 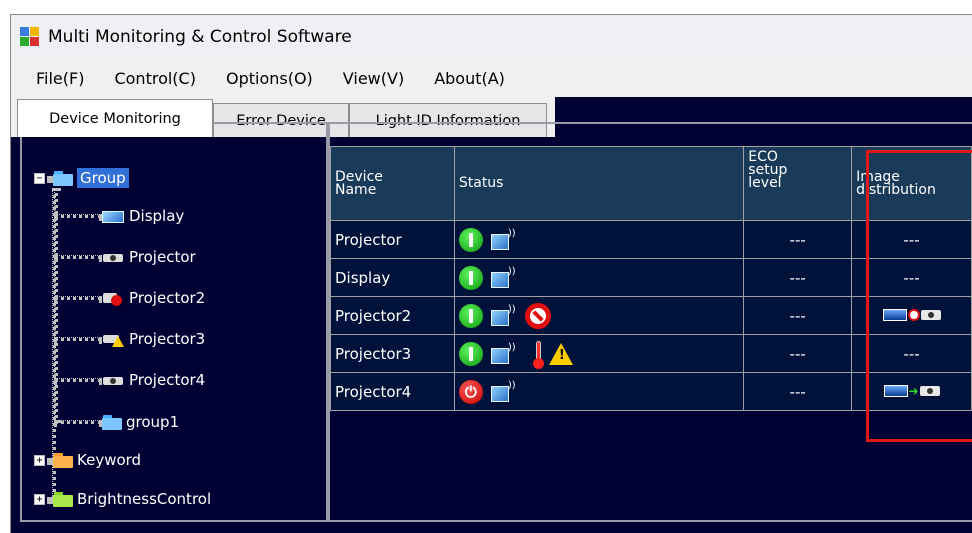 I want to click on window-title: Multi Monitoring & Control Software, so click(x=200, y=37).